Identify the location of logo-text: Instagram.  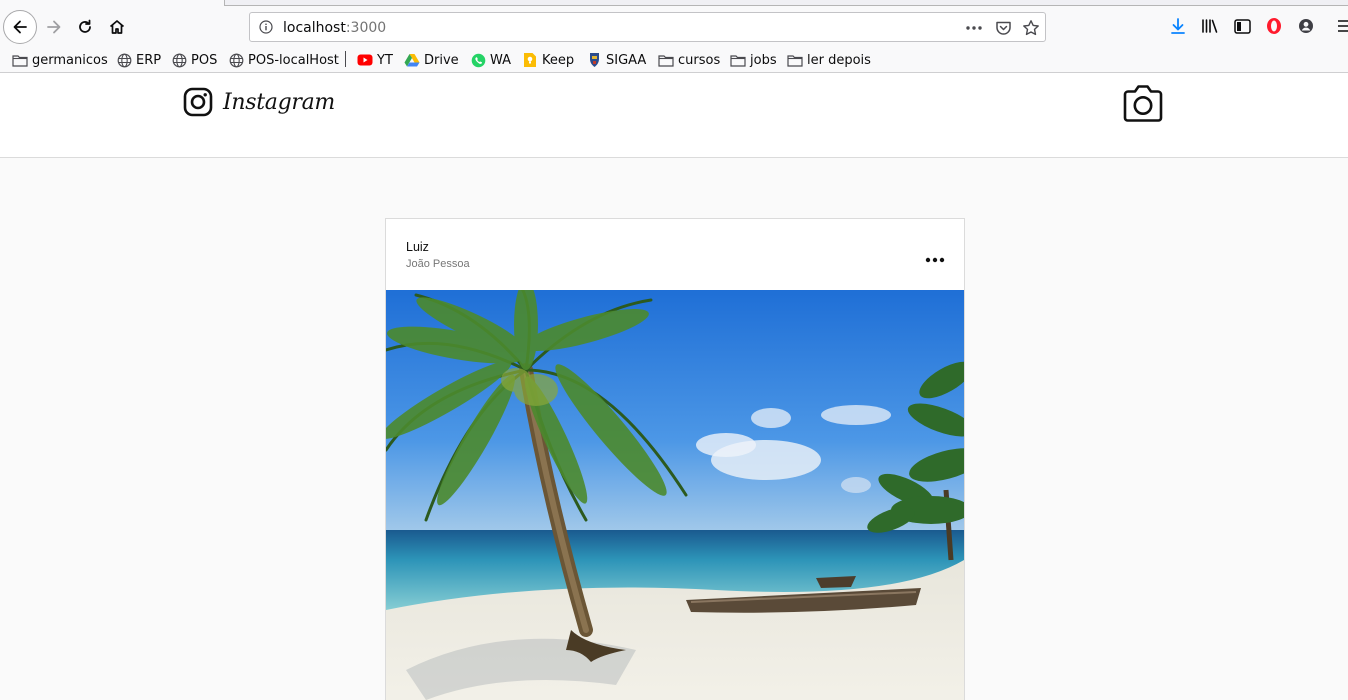
(279, 102).